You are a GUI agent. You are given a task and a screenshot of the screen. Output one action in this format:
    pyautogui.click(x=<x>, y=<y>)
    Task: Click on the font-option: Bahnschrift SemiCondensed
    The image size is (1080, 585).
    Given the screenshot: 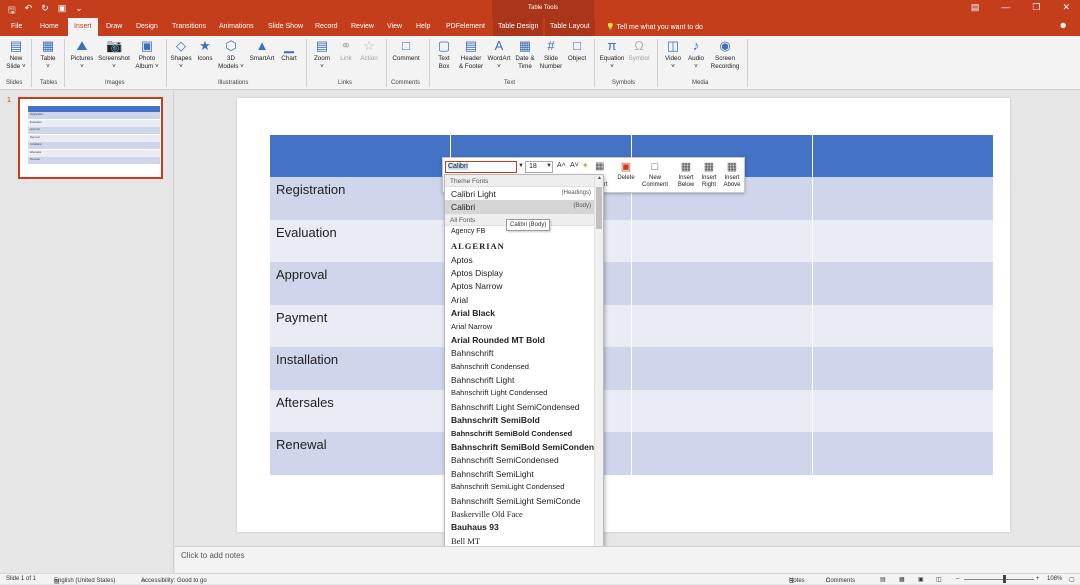 What is the action you would take?
    pyautogui.click(x=524, y=459)
    